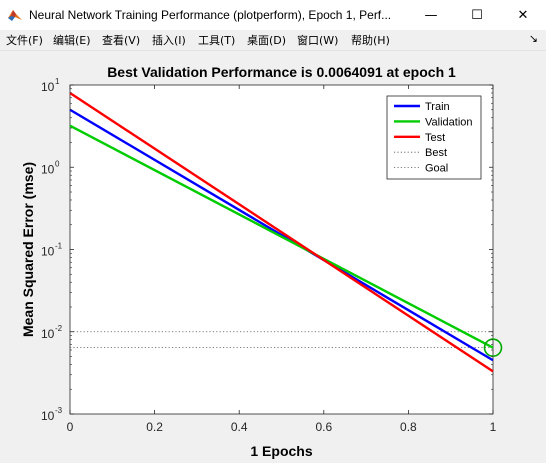  I want to click on maximize-icon: ☐, so click(477, 15).